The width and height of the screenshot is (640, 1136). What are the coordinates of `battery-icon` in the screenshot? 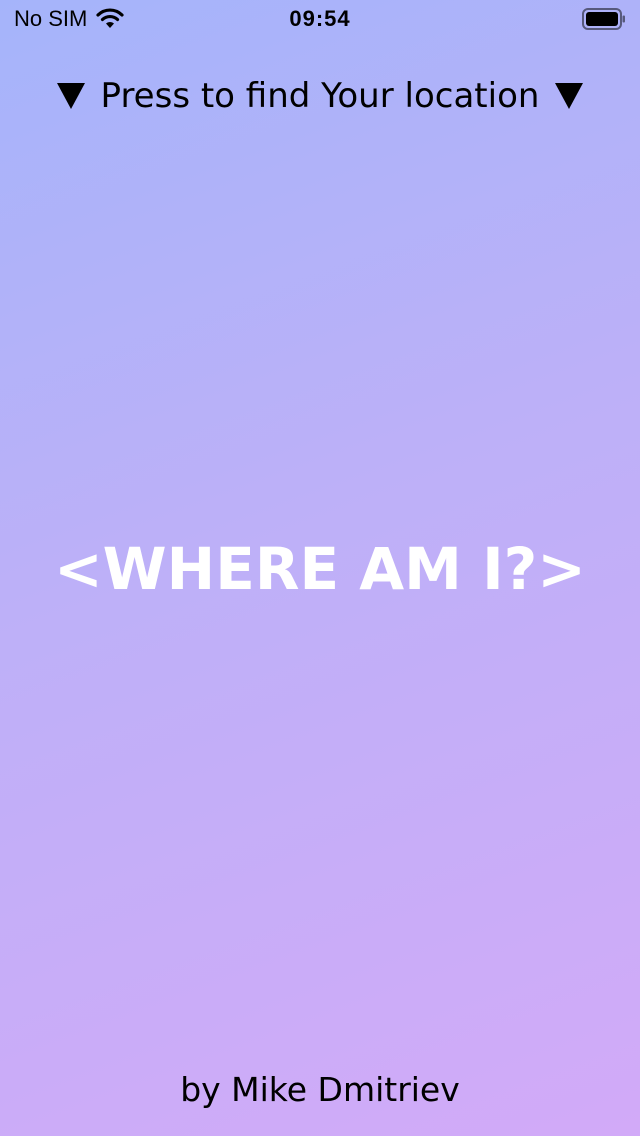 It's located at (604, 19).